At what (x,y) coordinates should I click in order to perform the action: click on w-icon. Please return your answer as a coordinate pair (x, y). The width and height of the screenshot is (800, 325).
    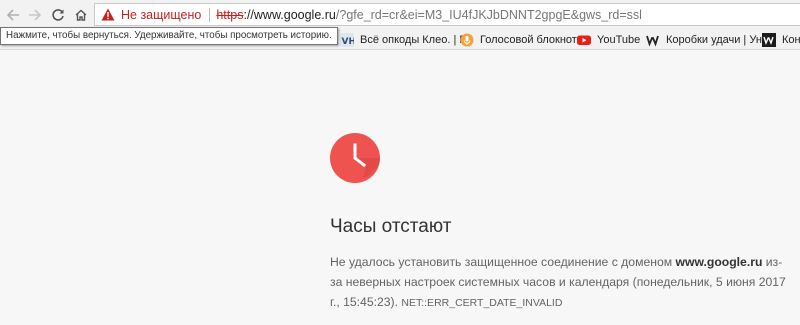
    Looking at the image, I should click on (653, 40).